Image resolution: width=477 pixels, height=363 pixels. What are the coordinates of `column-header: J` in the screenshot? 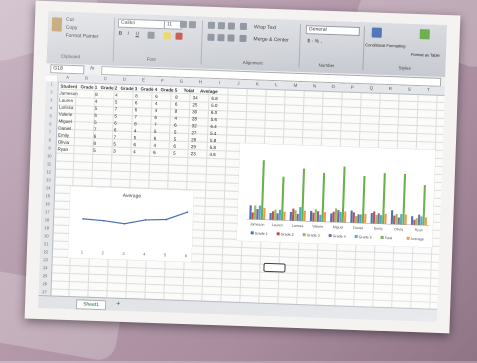 It's located at (238, 83).